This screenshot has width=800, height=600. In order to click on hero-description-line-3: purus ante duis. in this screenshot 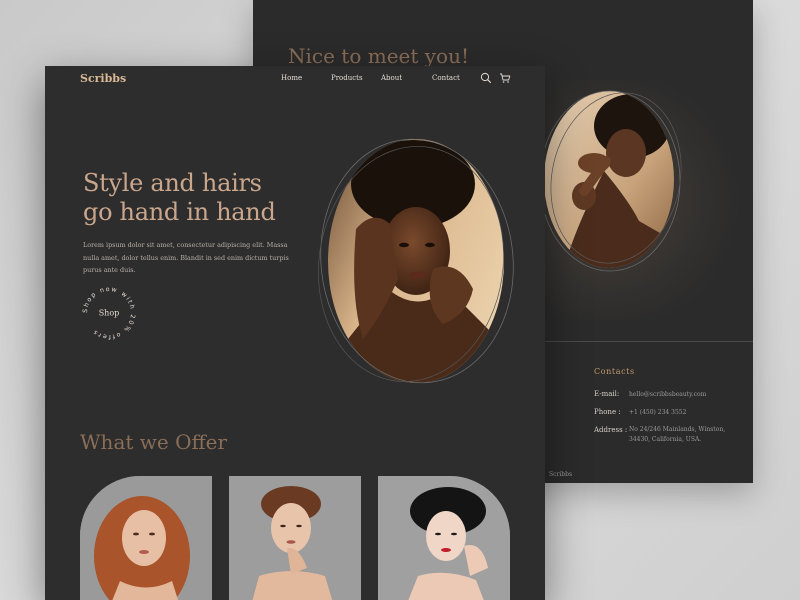, I will do `click(109, 270)`.